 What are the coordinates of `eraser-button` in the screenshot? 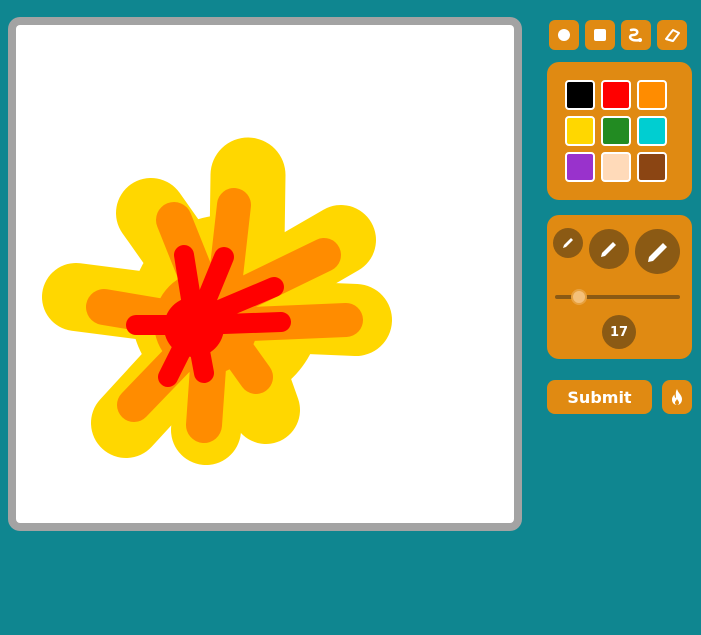 It's located at (672, 35).